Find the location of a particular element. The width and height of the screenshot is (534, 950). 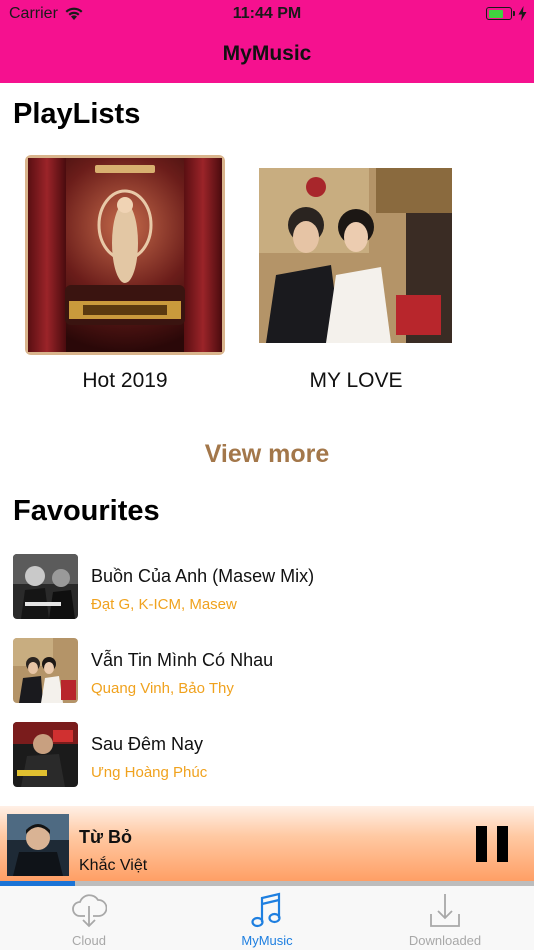

download-tray-icon is located at coordinates (445, 910).